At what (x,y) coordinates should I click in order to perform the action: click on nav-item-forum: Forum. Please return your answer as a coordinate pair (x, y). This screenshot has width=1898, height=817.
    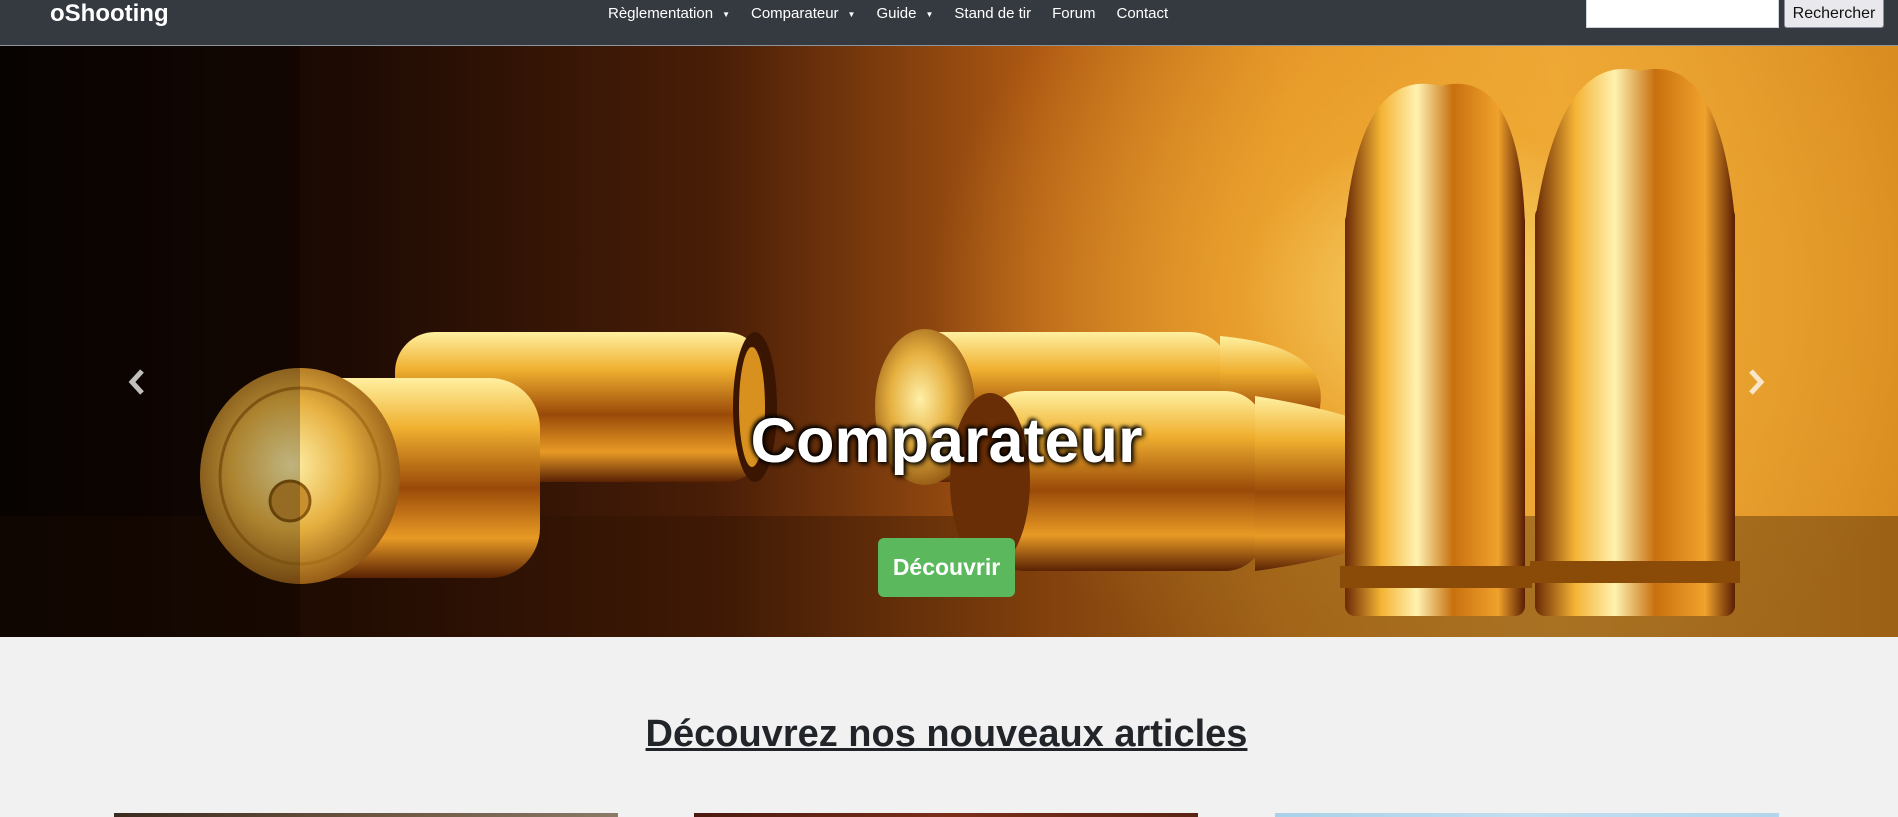
    Looking at the image, I should click on (1073, 14).